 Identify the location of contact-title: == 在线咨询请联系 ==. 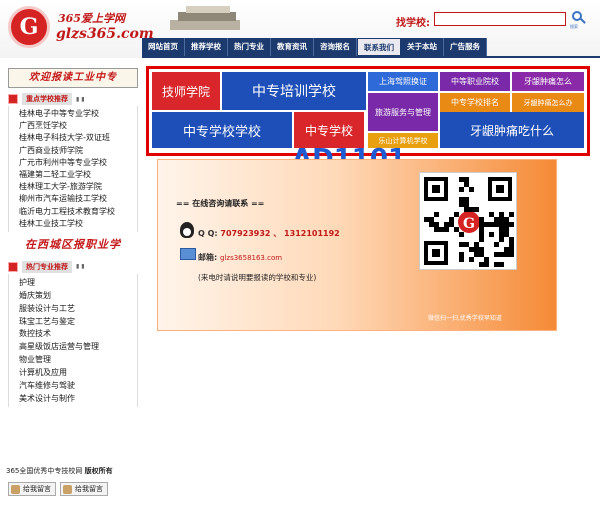
(220, 203).